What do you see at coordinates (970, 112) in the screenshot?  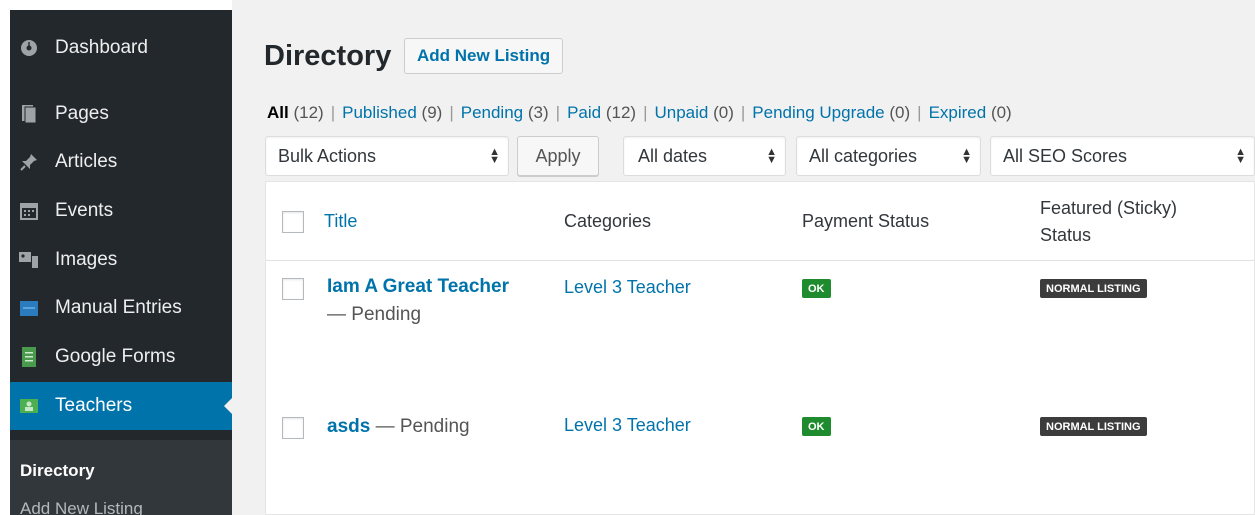 I see `filter-expired: Expired (0)` at bounding box center [970, 112].